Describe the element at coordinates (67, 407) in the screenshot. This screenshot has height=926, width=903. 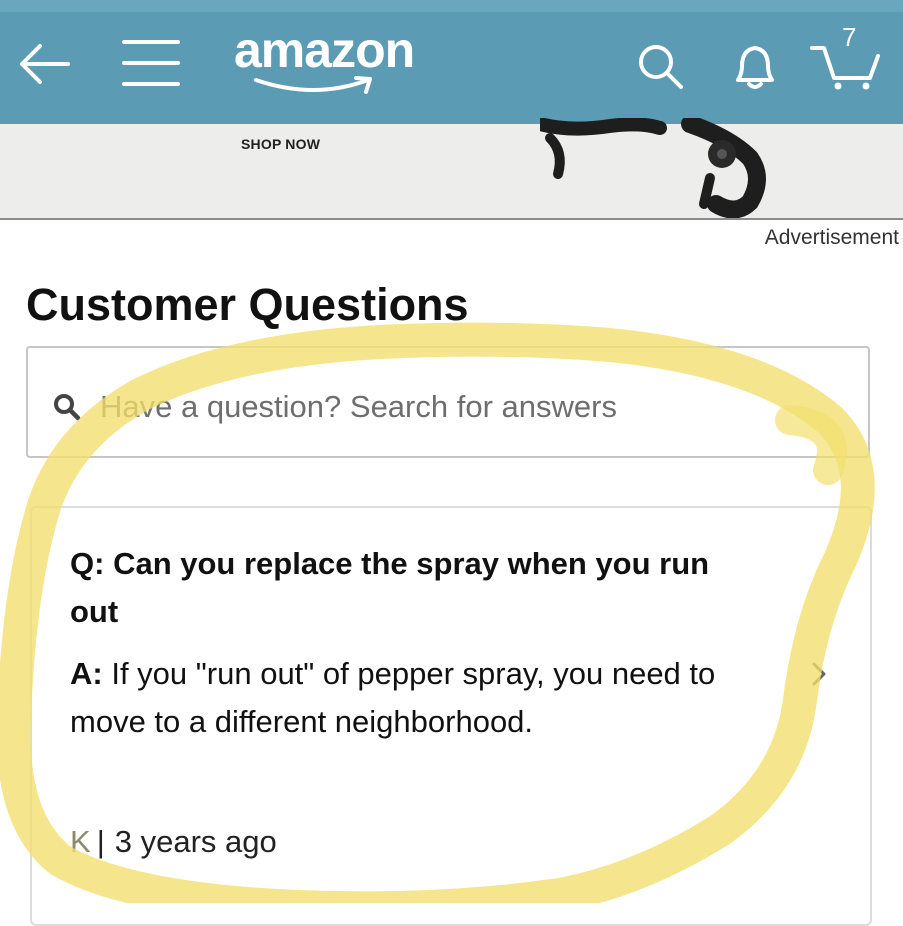
I see `search-field-icon` at that location.